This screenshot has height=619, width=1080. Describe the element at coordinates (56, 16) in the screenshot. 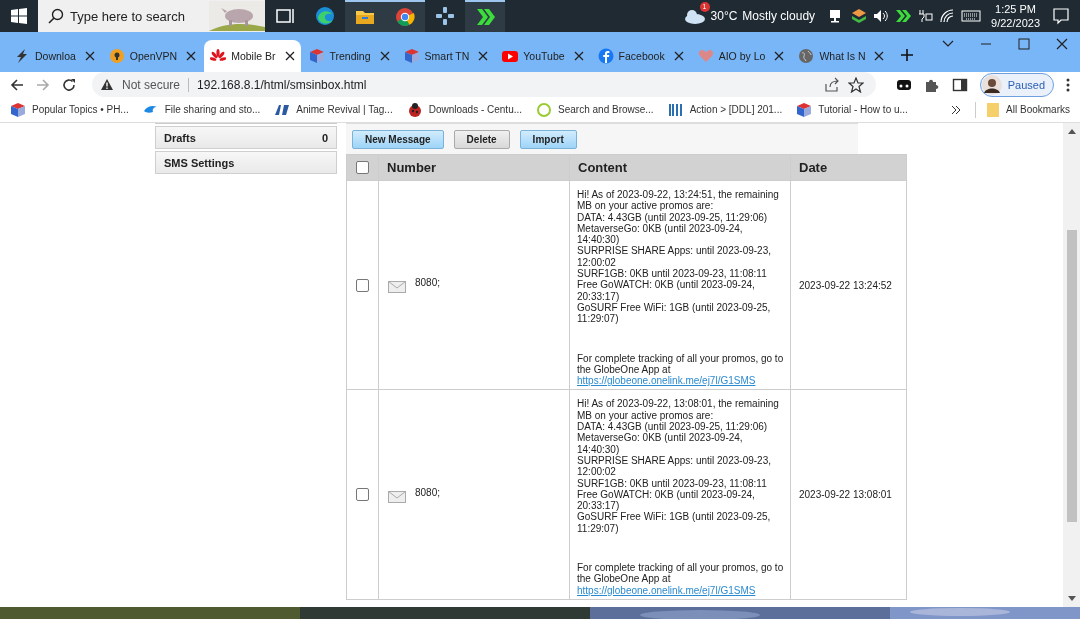

I see `search-icon` at that location.